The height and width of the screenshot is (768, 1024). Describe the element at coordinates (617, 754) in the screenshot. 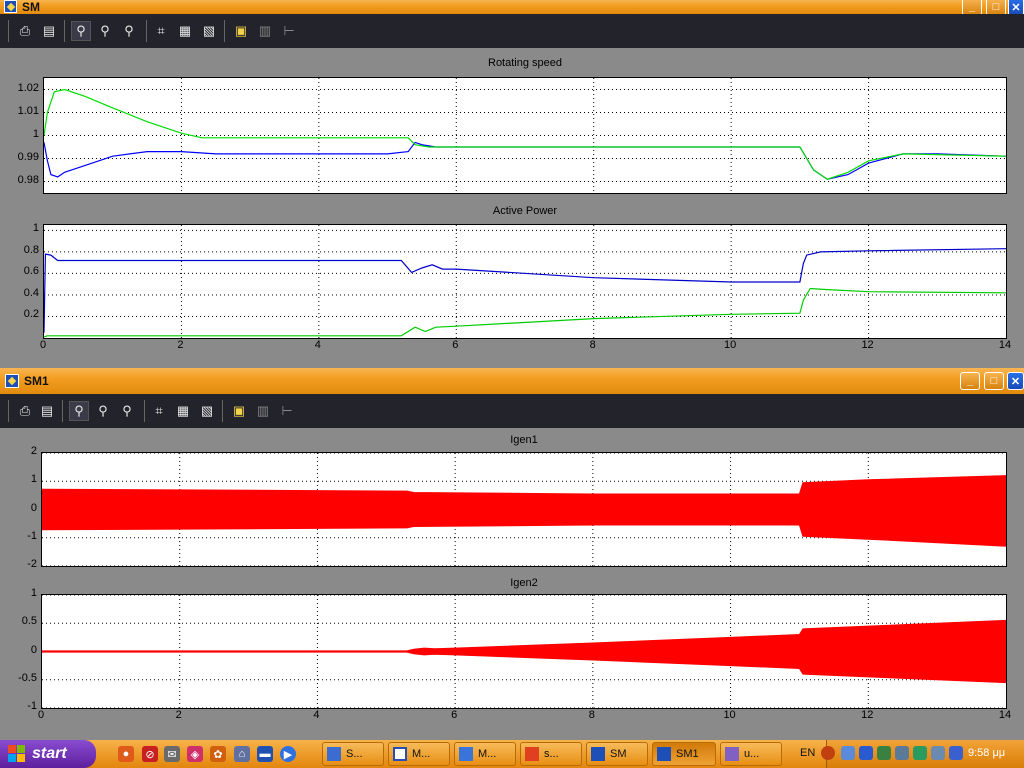

I see `taskbar-item: SM` at that location.